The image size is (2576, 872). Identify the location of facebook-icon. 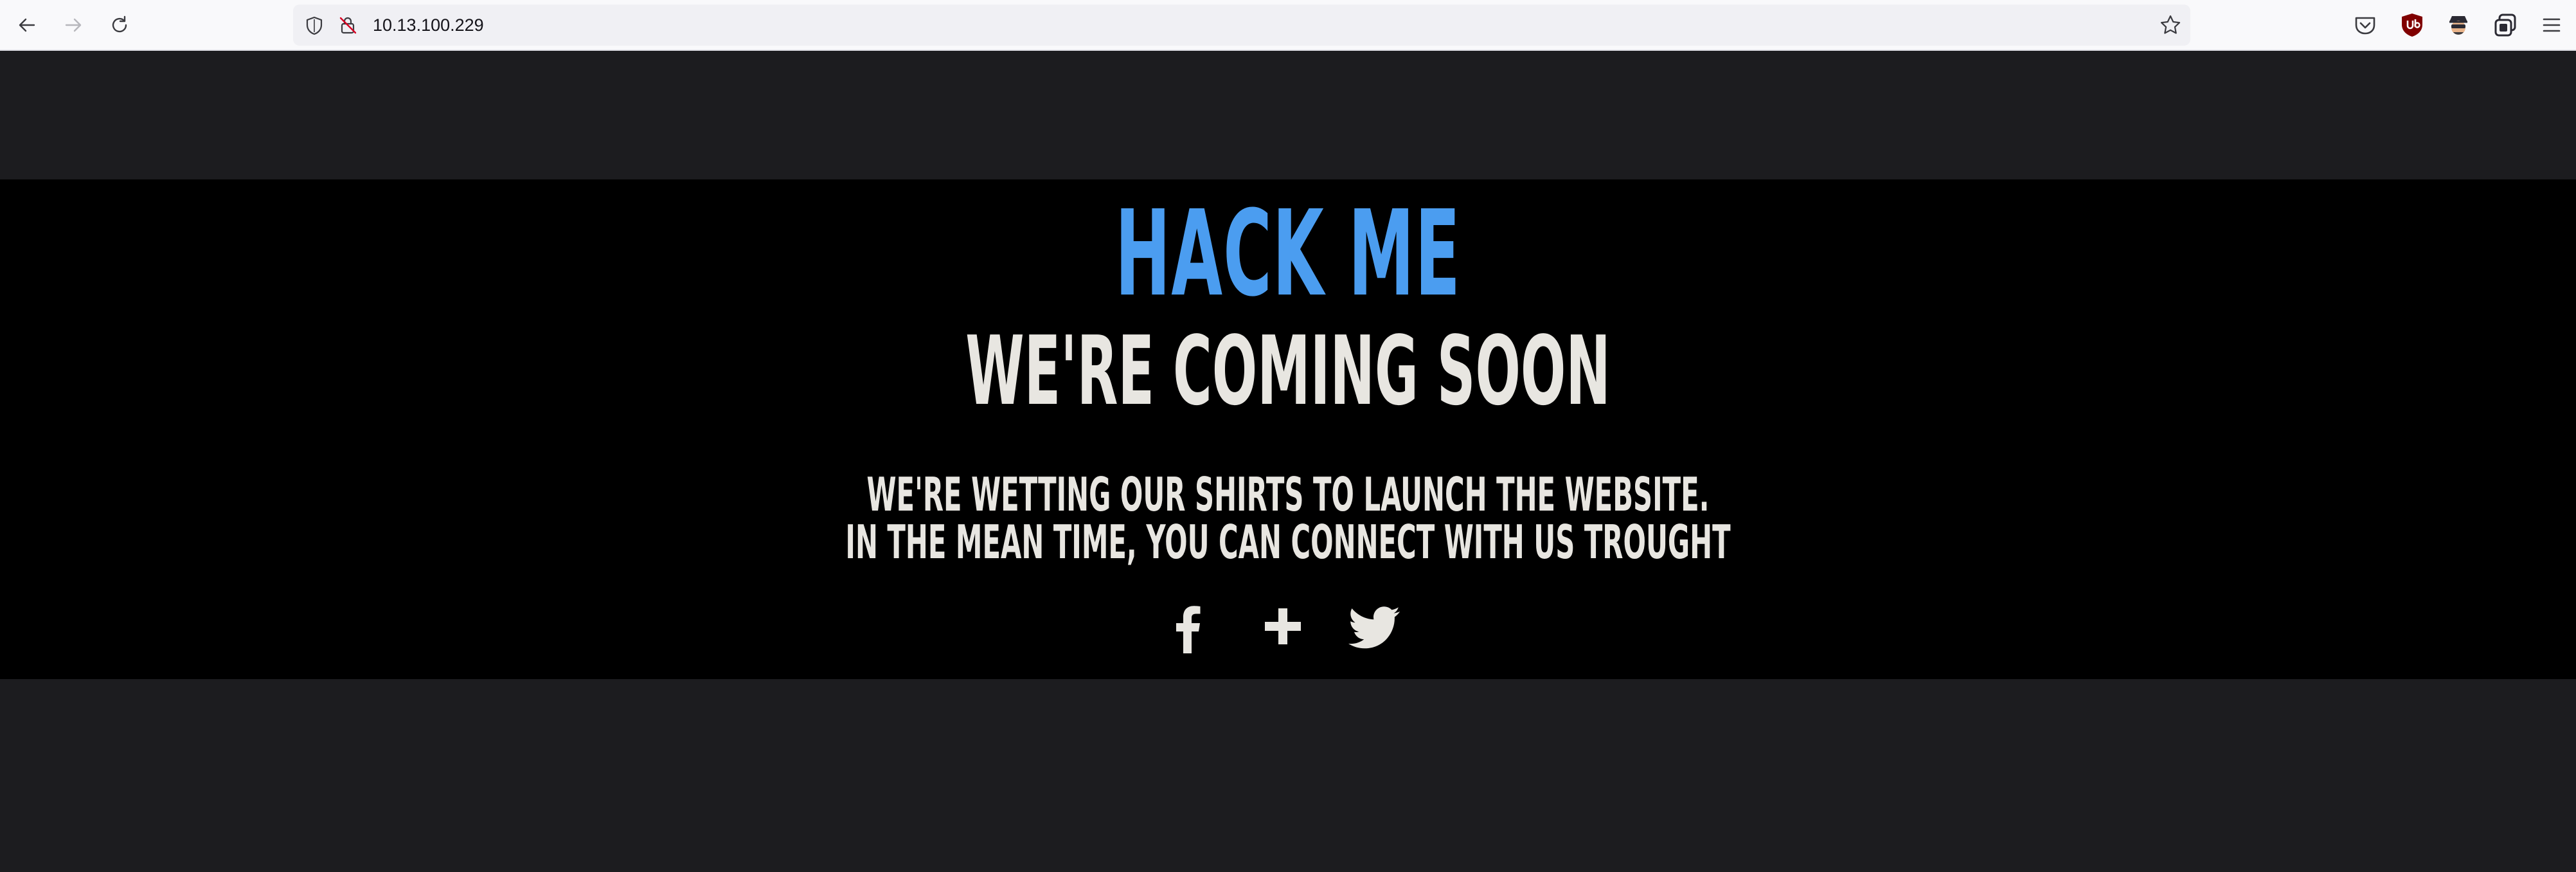
(1188, 629).